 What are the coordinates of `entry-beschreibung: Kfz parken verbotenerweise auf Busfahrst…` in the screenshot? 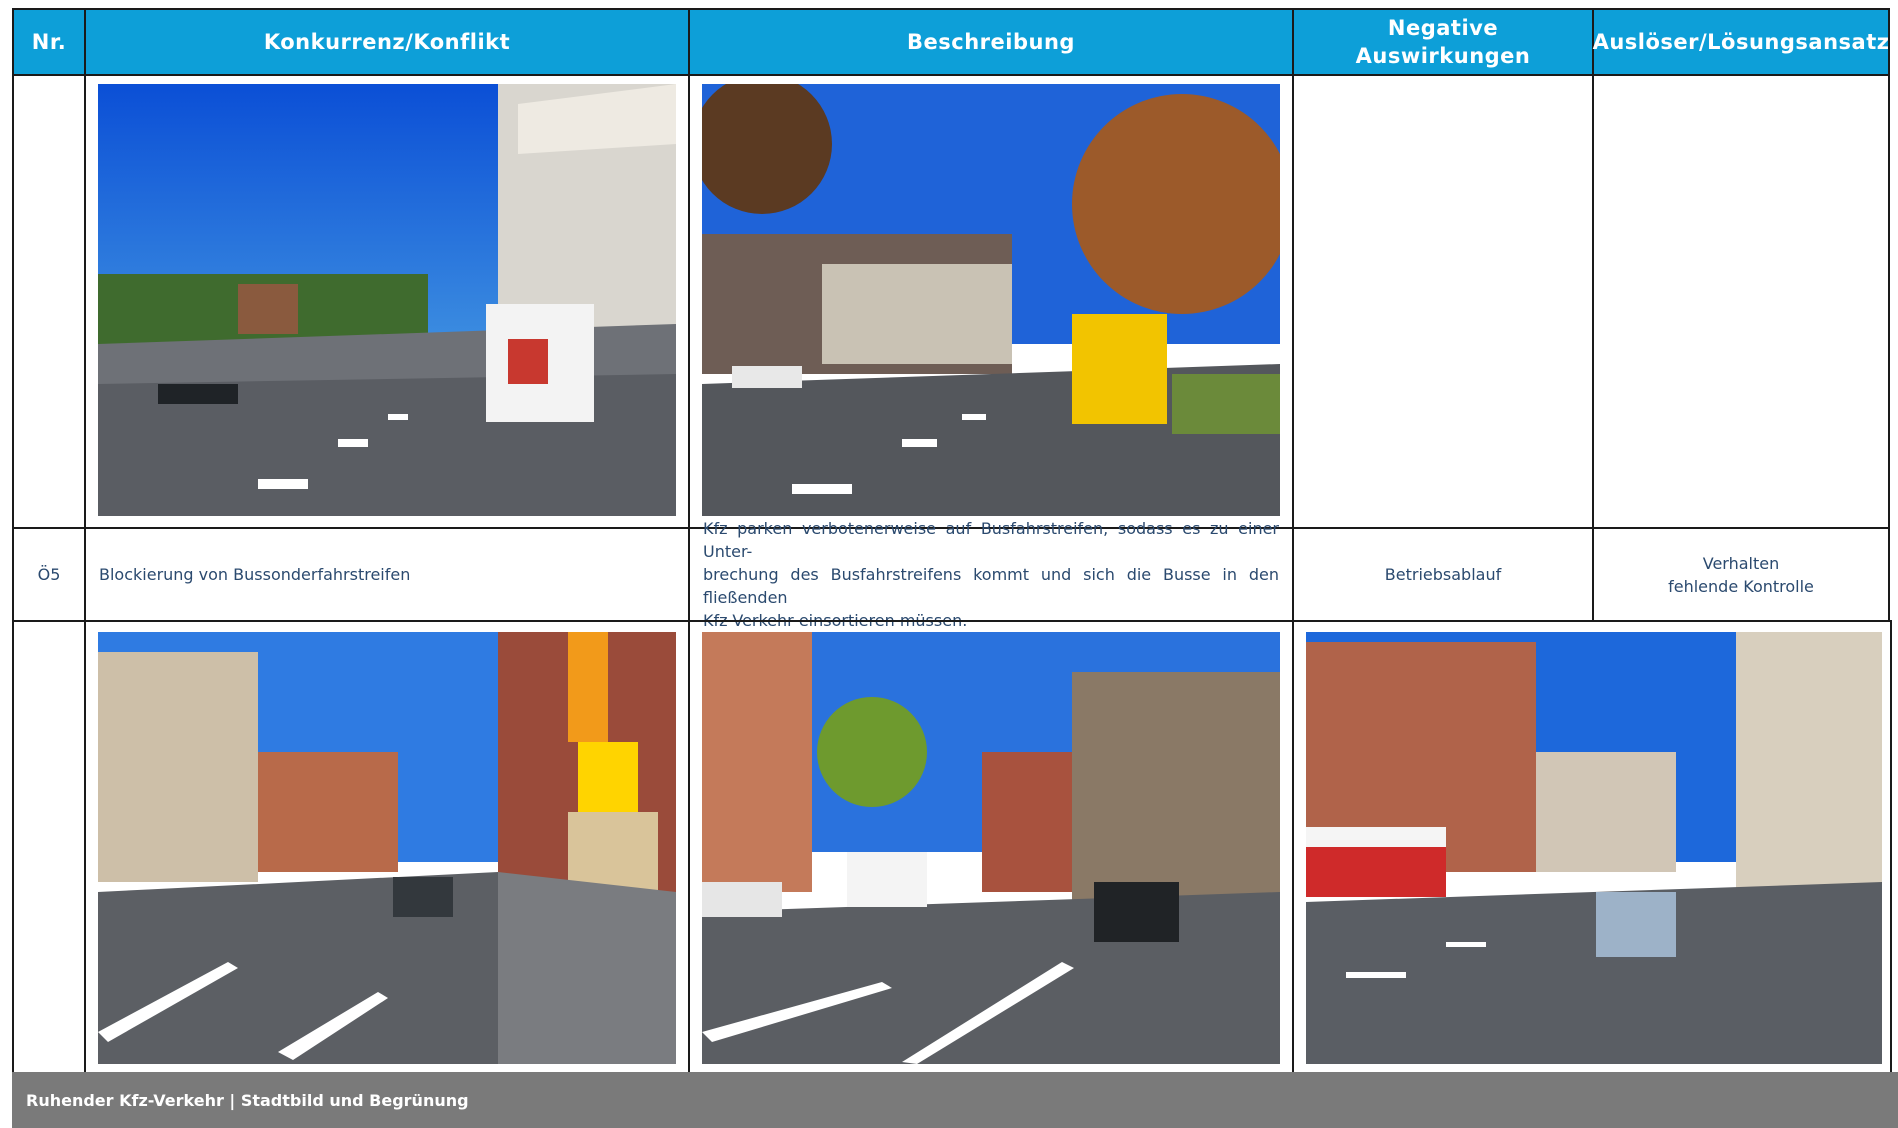 It's located at (991, 574).